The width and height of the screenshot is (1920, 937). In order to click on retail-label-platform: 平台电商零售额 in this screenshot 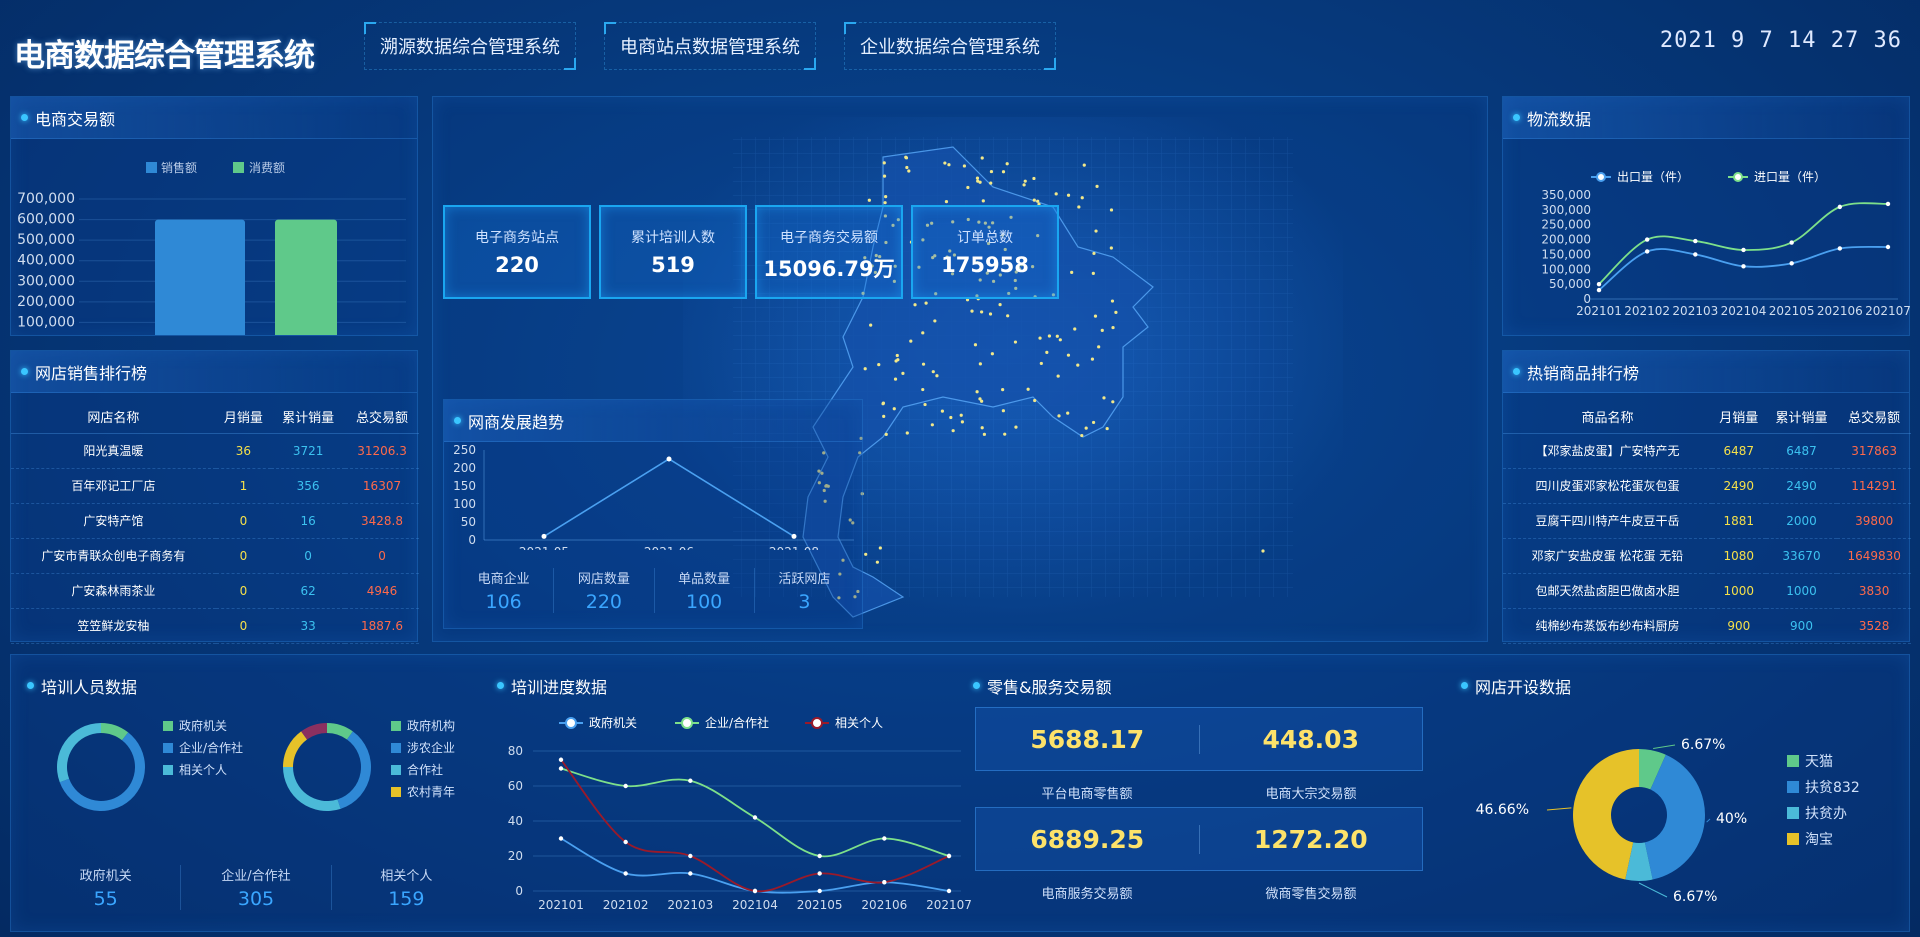, I will do `click(1087, 794)`.